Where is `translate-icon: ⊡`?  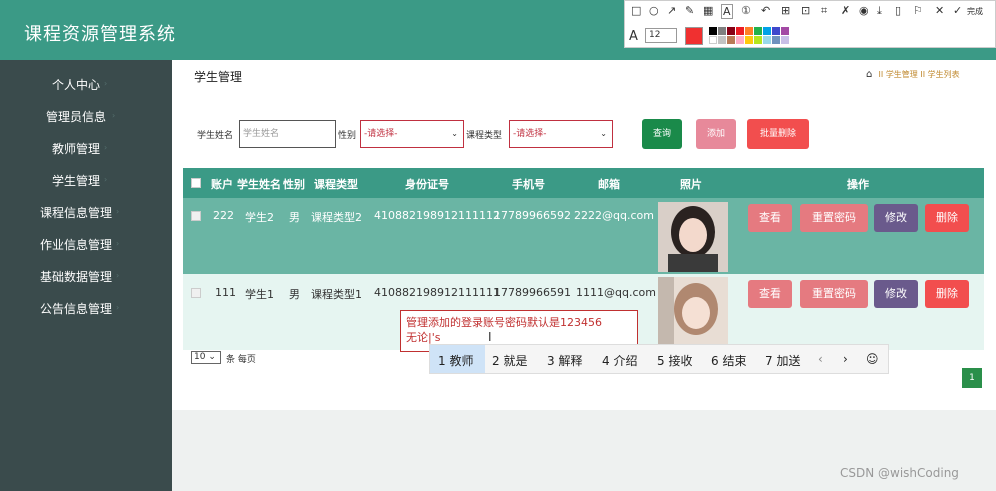
translate-icon: ⊡ is located at coordinates (805, 10).